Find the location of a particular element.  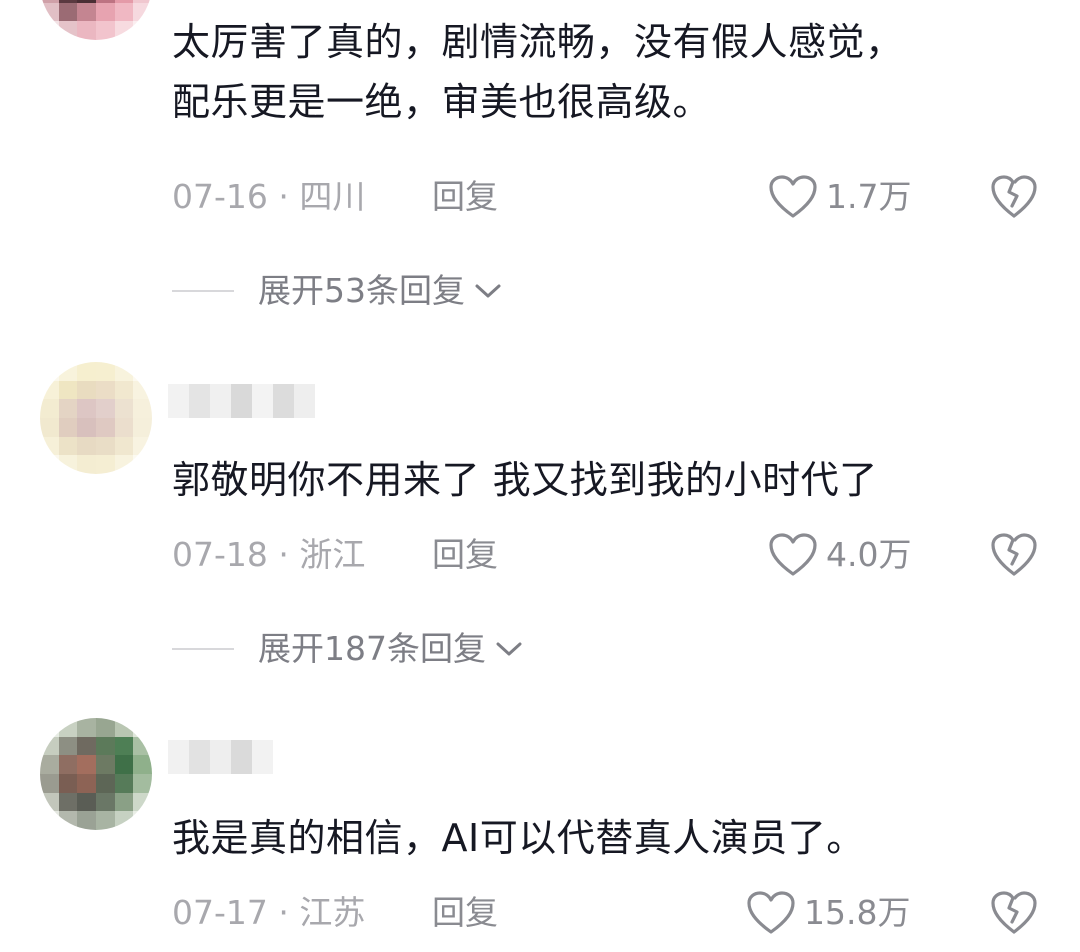

like-count: 4.0万 is located at coordinates (869, 554).